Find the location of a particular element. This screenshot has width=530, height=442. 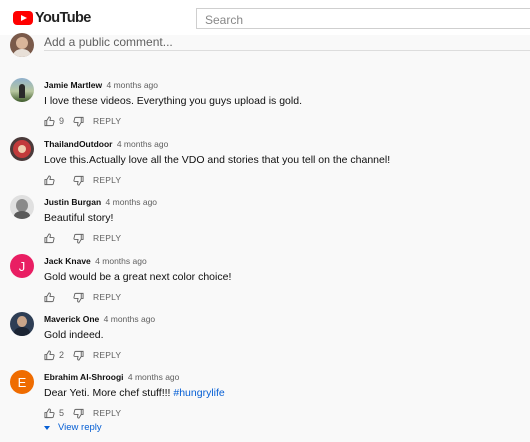

youtube-logo: YouTube is located at coordinates (52, 18).